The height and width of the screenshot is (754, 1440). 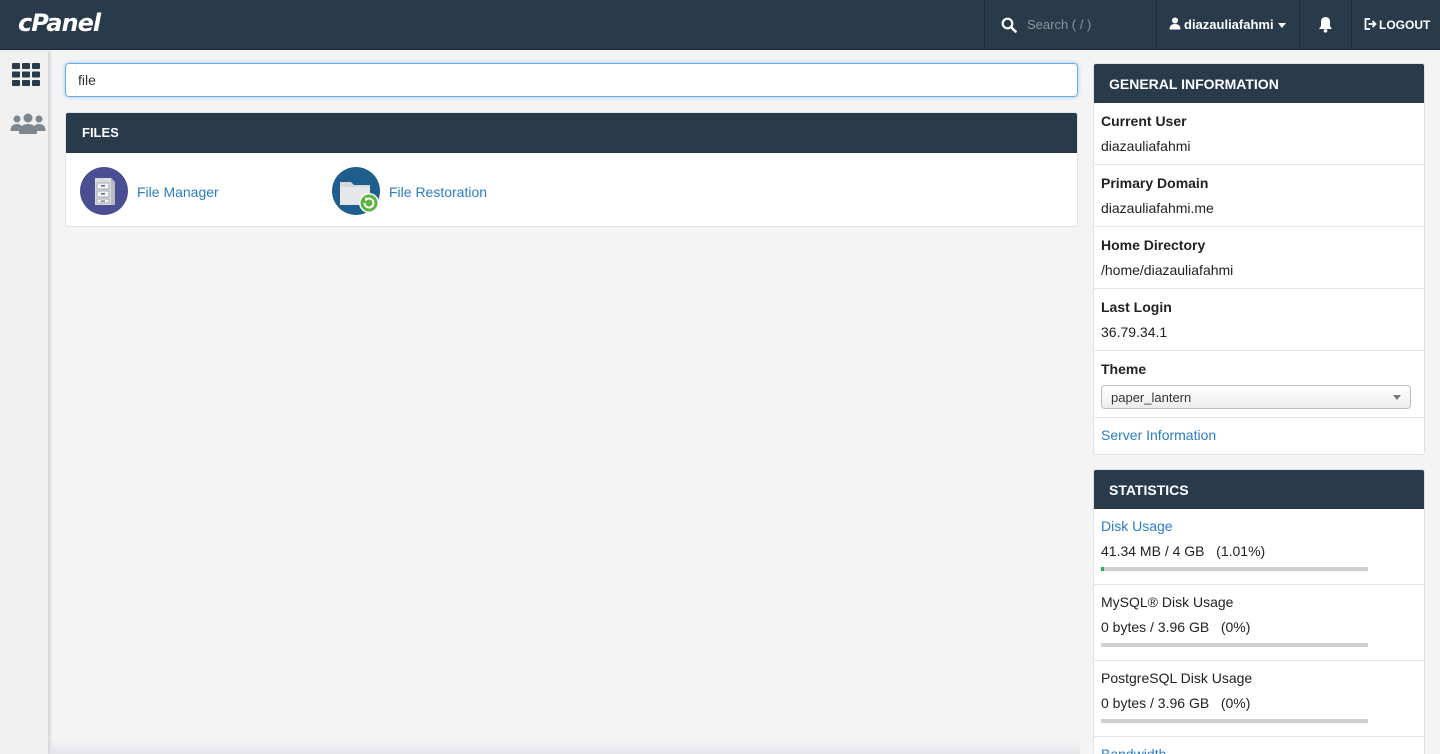 What do you see at coordinates (1256, 397) in the screenshot?
I see `theme-select: paper_lantern` at bounding box center [1256, 397].